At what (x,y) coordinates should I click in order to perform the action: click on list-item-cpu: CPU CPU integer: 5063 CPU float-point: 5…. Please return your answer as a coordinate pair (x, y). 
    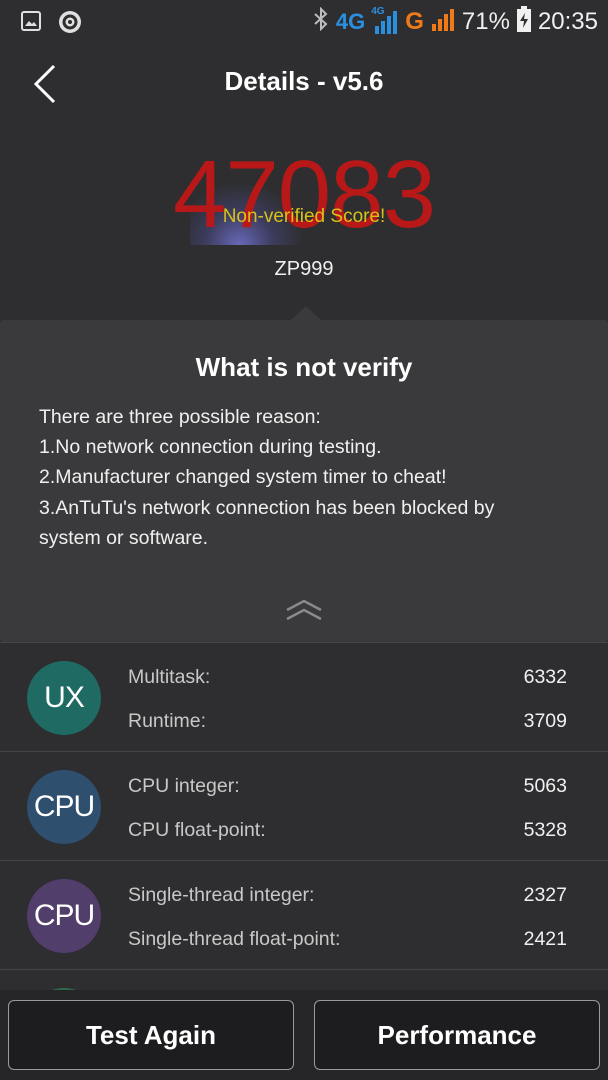
    Looking at the image, I should click on (304, 805).